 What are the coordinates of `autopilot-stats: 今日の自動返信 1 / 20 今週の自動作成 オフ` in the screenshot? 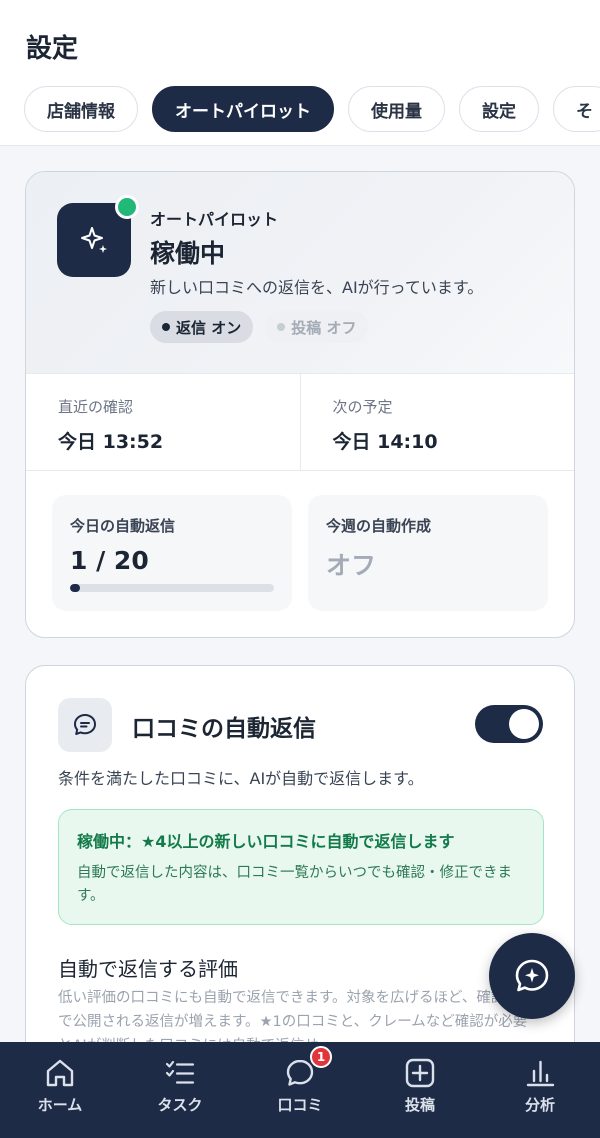 It's located at (300, 541).